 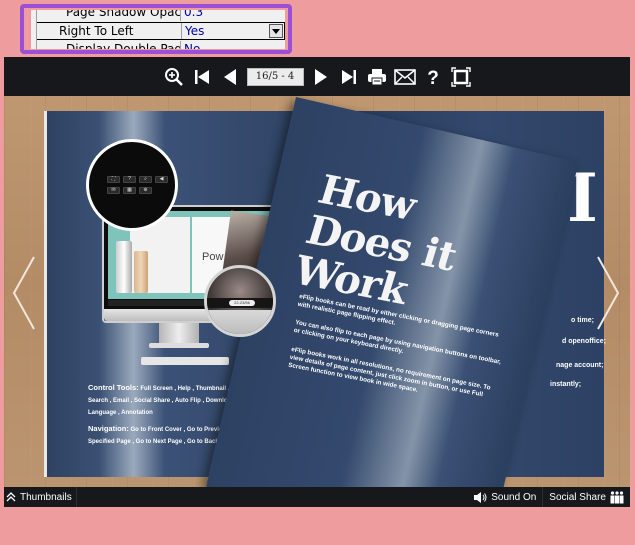 I want to click on right-page-snippet: o time;, so click(x=582, y=320).